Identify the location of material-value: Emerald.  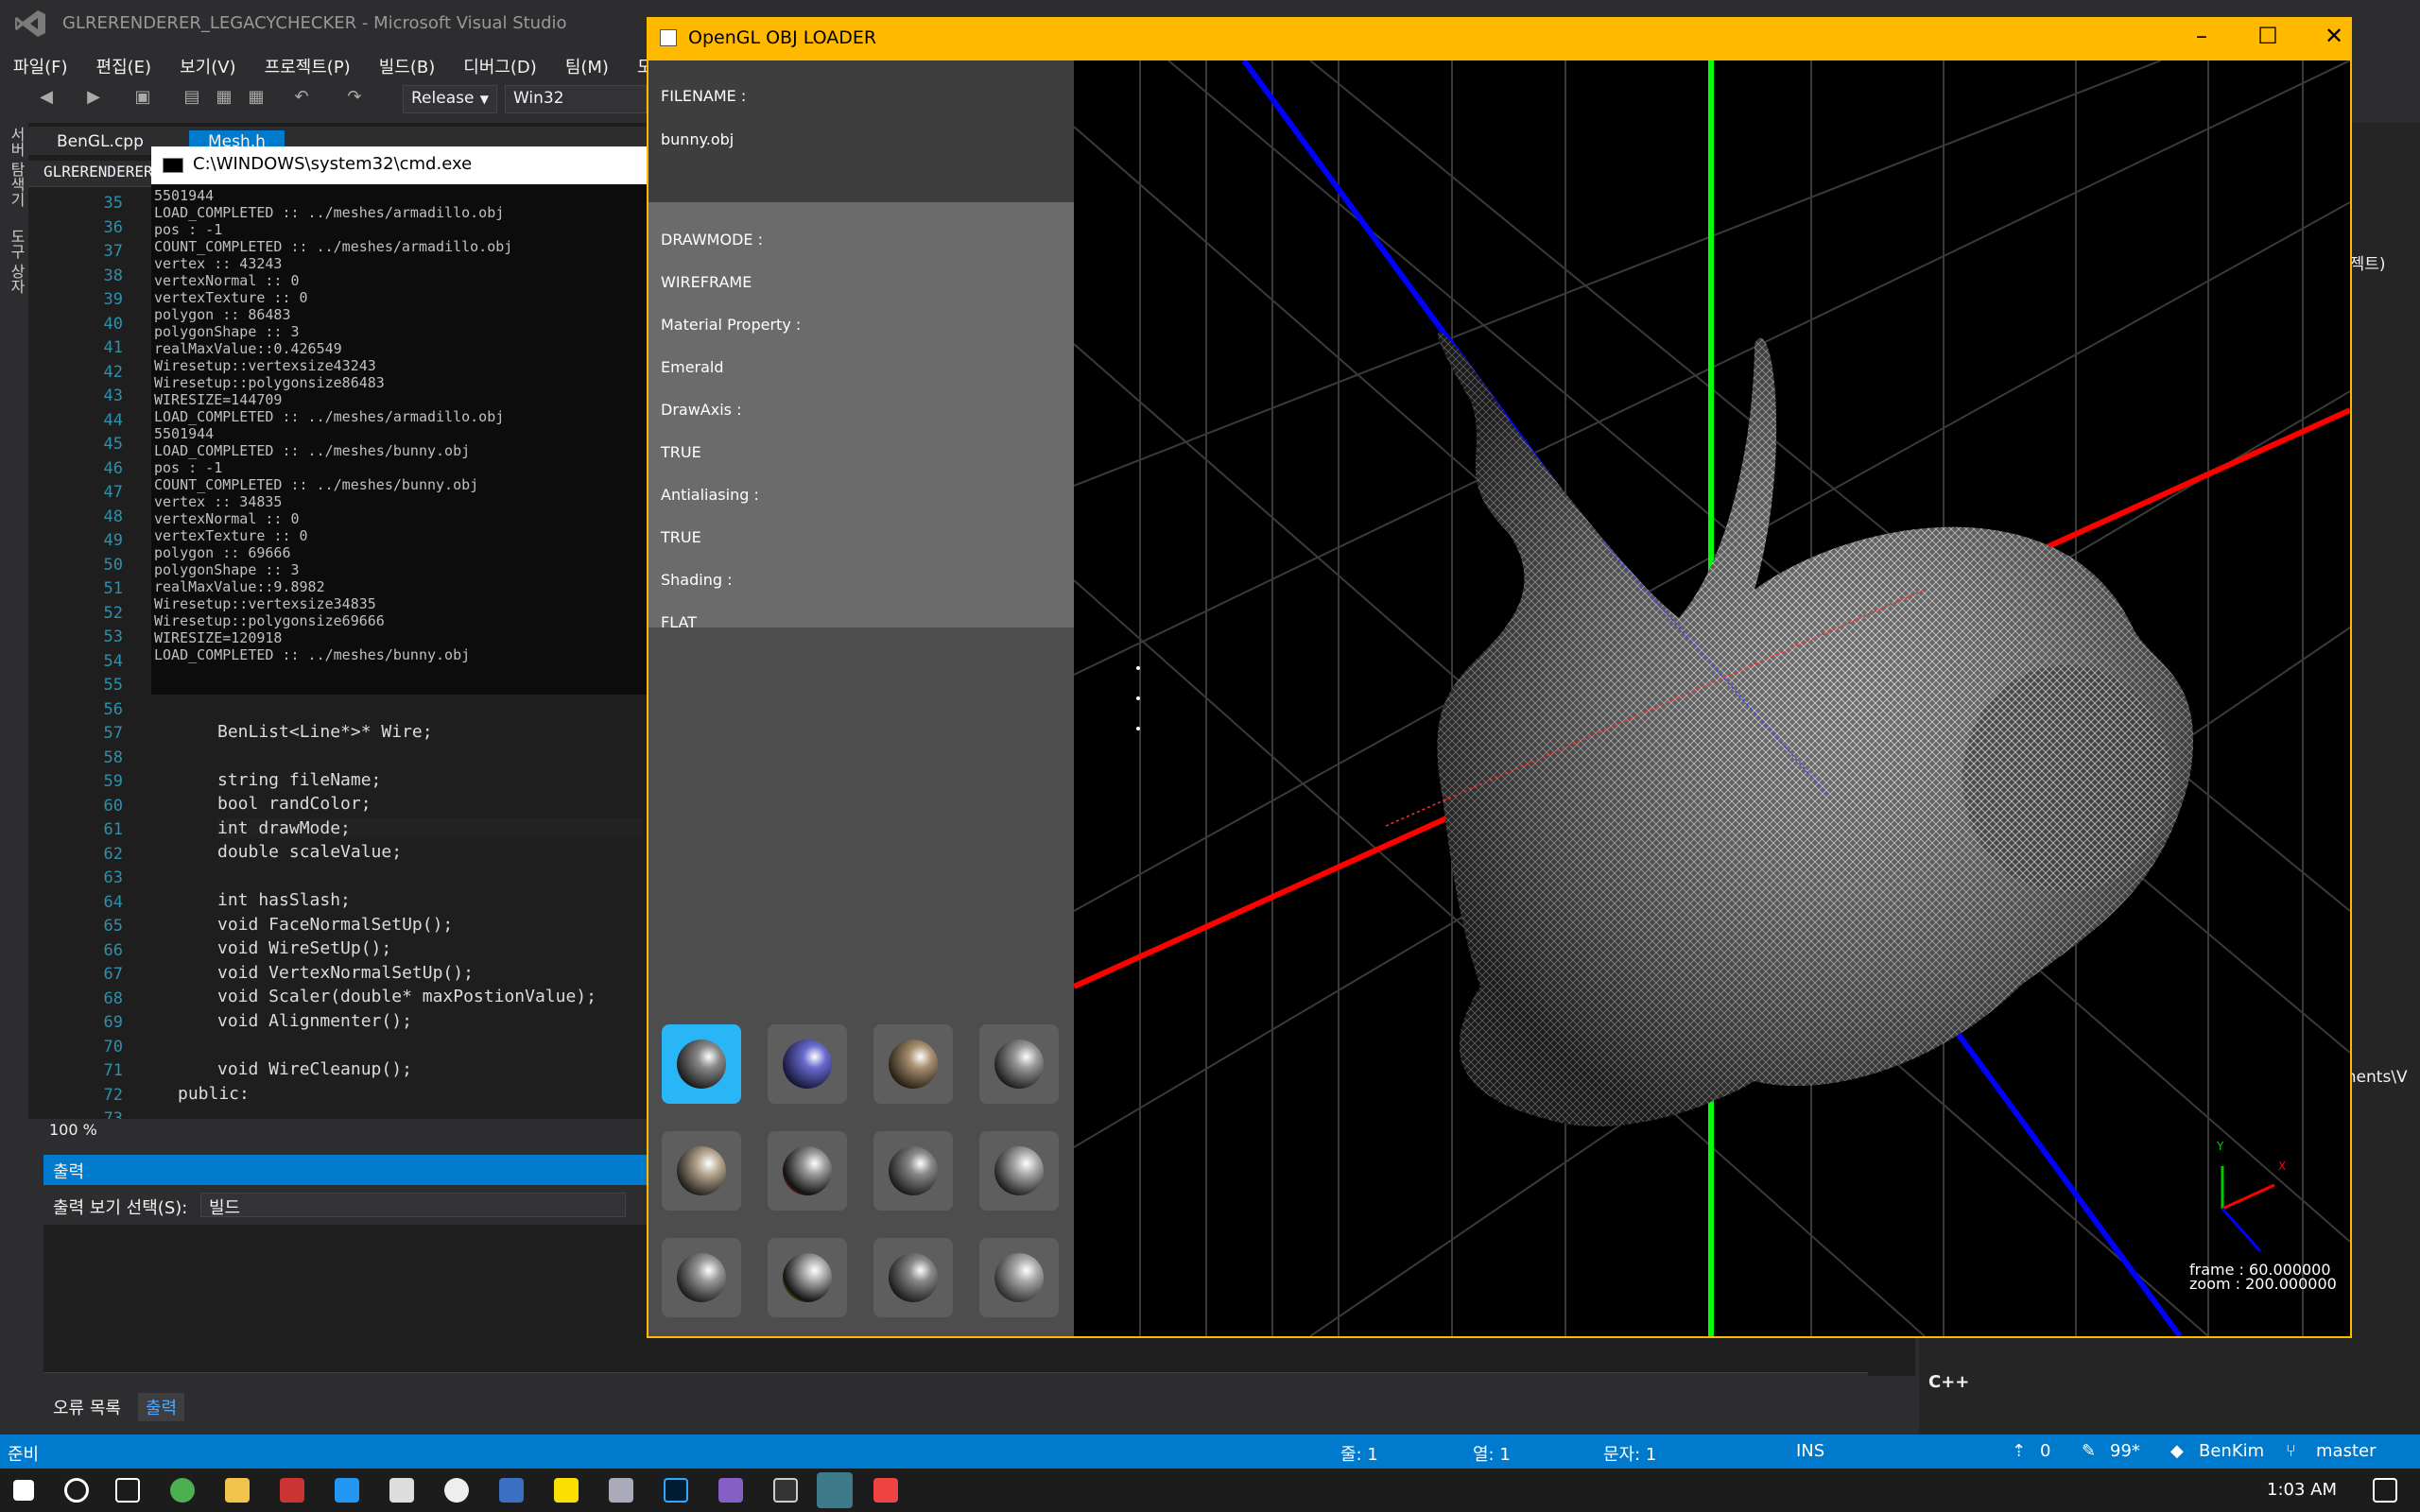
(692, 367).